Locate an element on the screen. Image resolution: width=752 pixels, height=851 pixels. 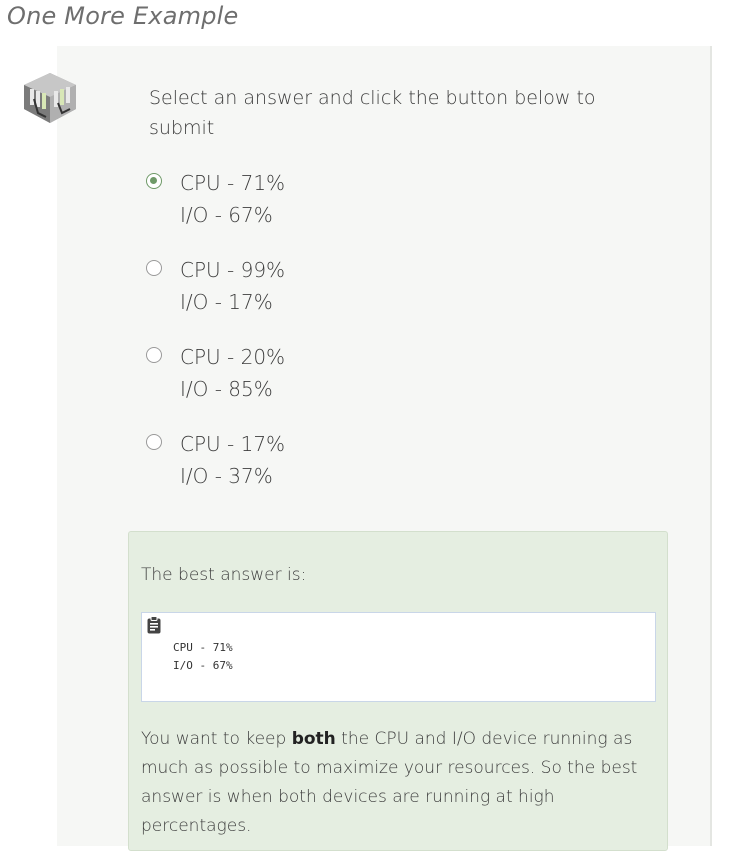
code-line: I/O - 67% is located at coordinates (203, 665).